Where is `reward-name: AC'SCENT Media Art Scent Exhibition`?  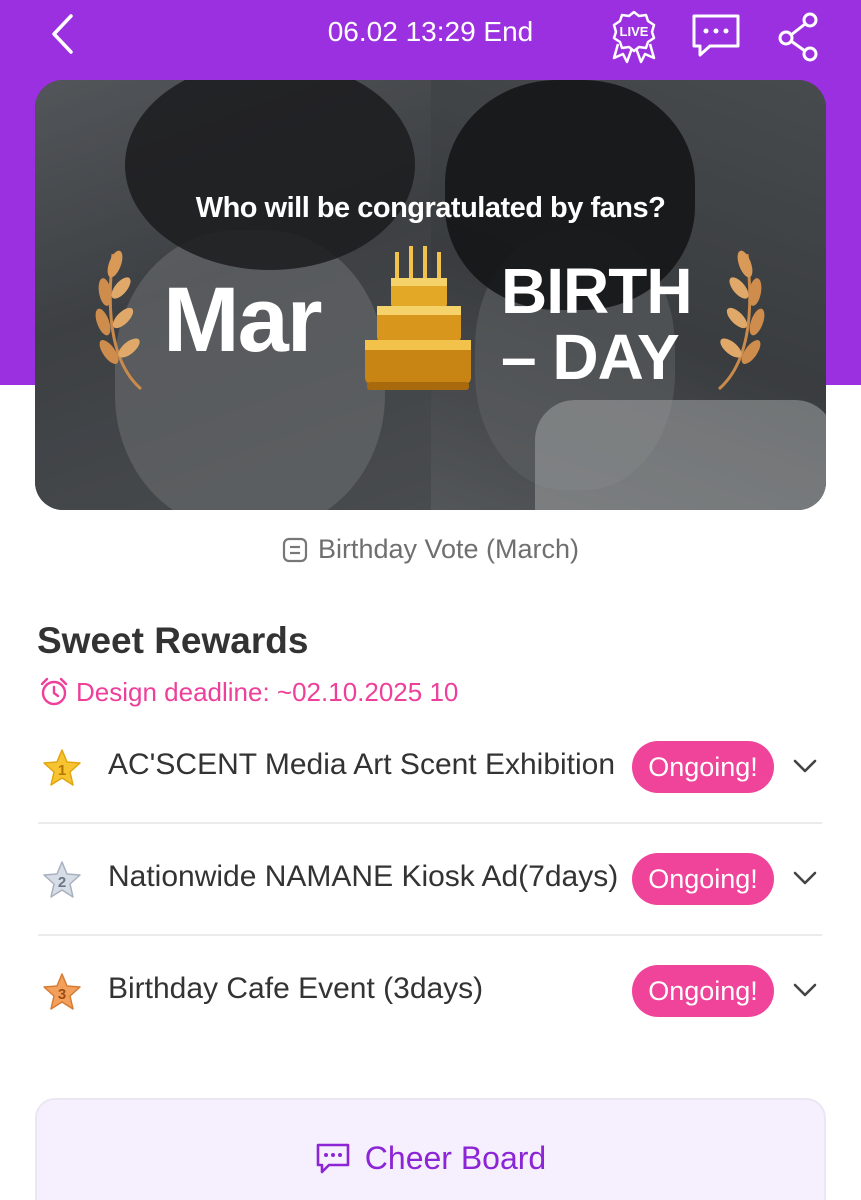
reward-name: AC'SCENT Media Art Scent Exhibition is located at coordinates (362, 764).